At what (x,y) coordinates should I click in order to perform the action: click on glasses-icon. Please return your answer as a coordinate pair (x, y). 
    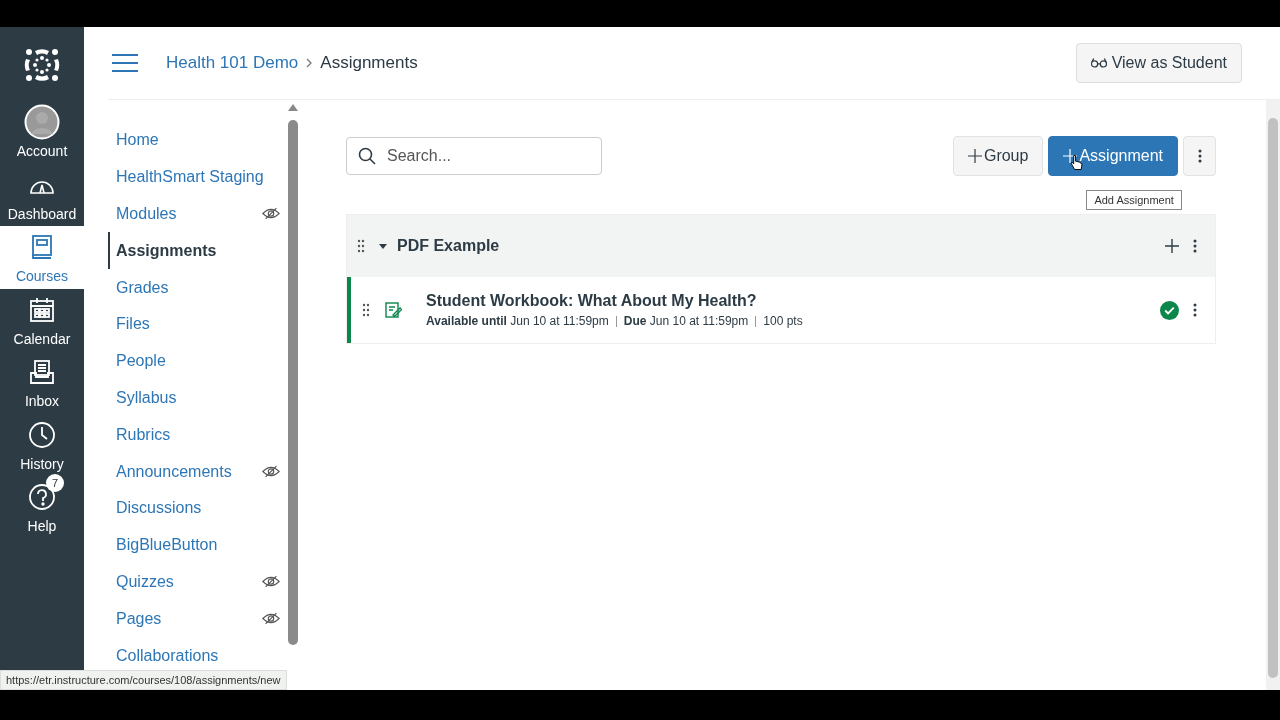
    Looking at the image, I should click on (1098, 63).